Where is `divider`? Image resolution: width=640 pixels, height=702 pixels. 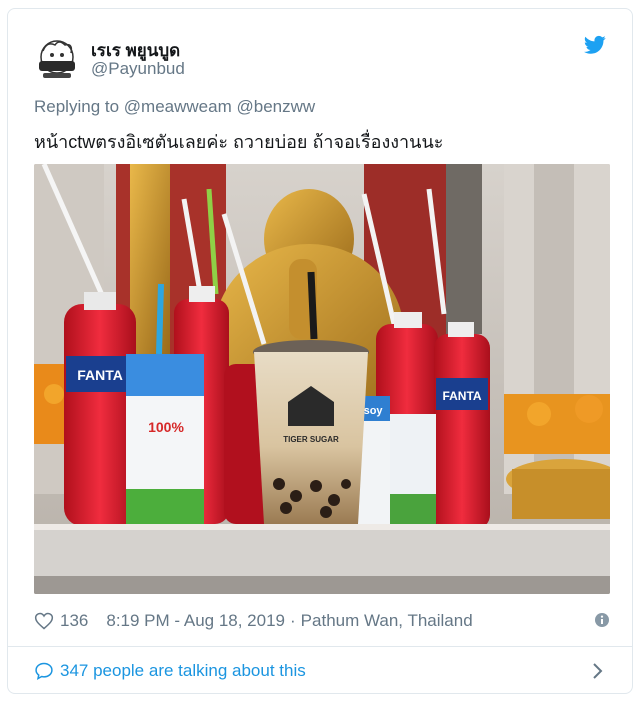 divider is located at coordinates (320, 646).